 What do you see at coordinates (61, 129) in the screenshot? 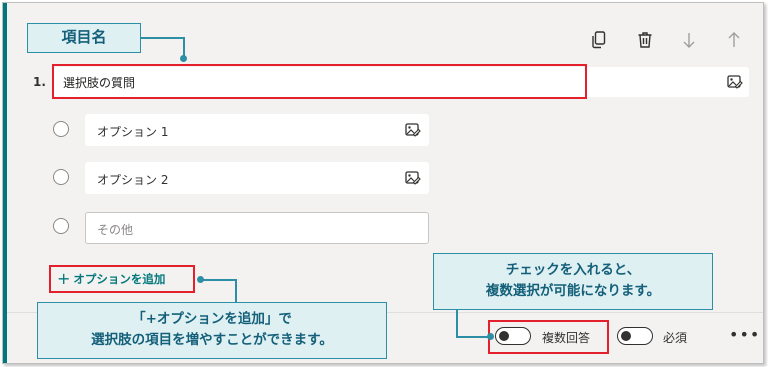
I see `option-1-radio` at bounding box center [61, 129].